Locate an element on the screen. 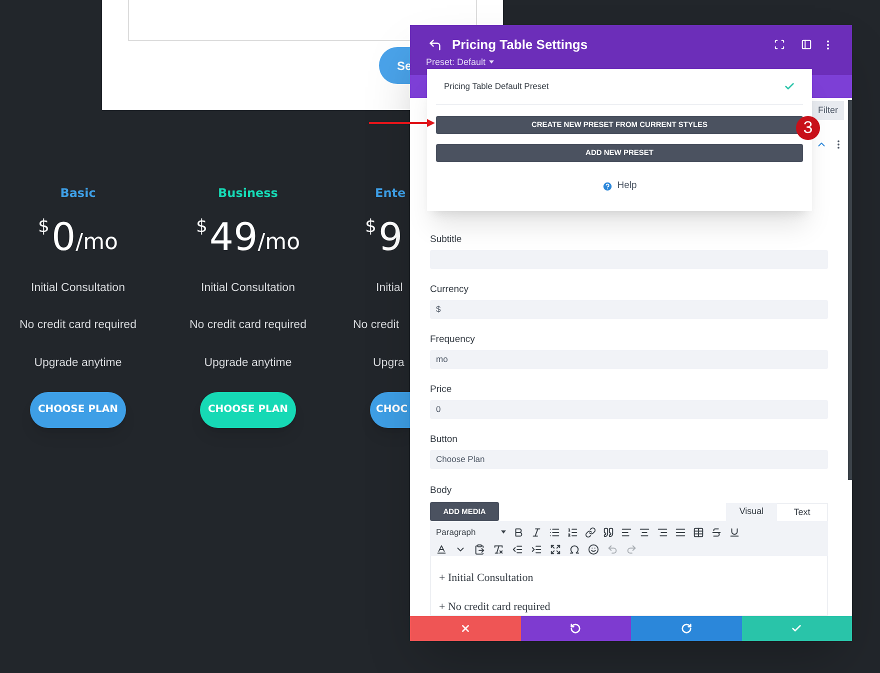 The image size is (880, 673). body-line: + Initial Consultation is located at coordinates (486, 578).